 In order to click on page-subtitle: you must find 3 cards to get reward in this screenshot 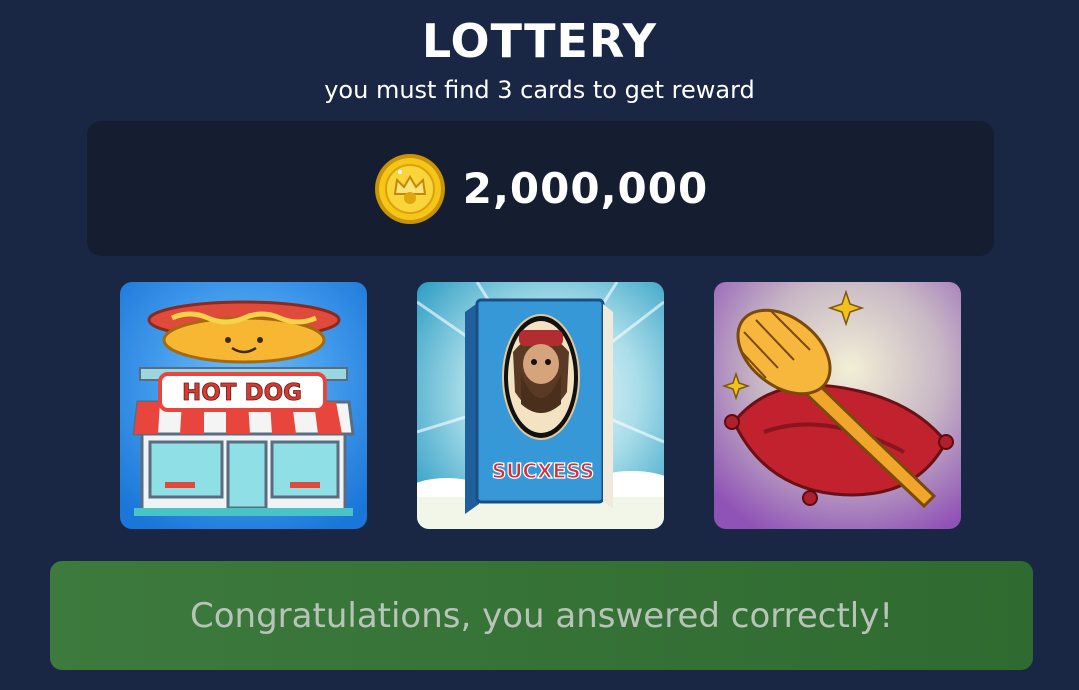, I will do `click(539, 90)`.